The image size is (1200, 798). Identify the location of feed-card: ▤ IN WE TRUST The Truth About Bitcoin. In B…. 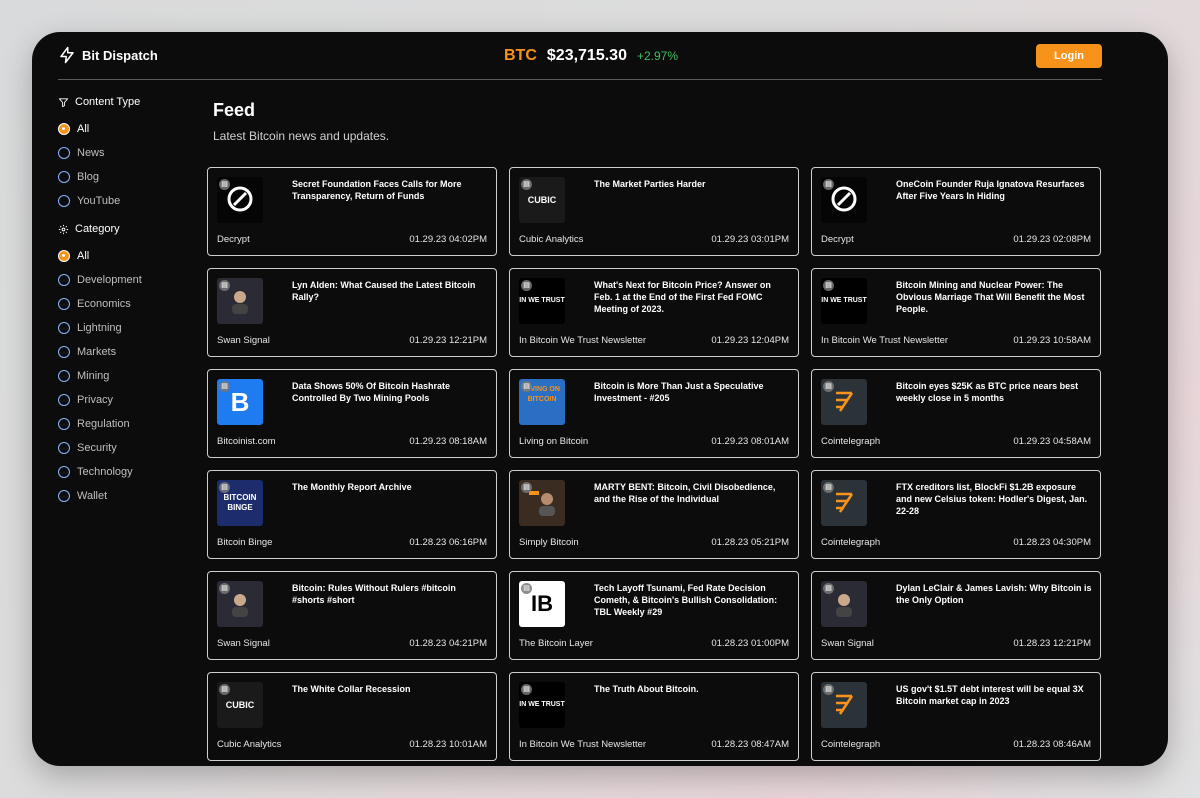
(654, 716).